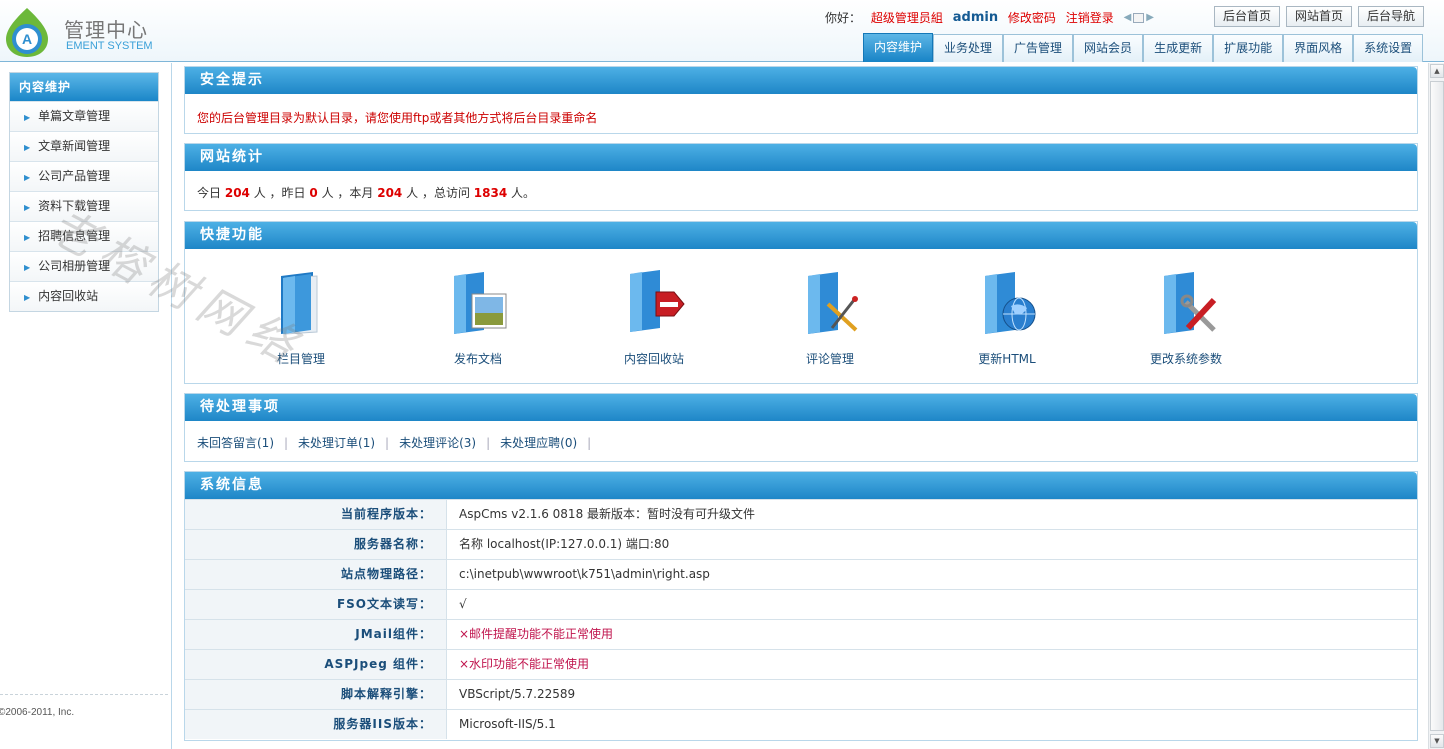  I want to click on row-value: √, so click(463, 604).